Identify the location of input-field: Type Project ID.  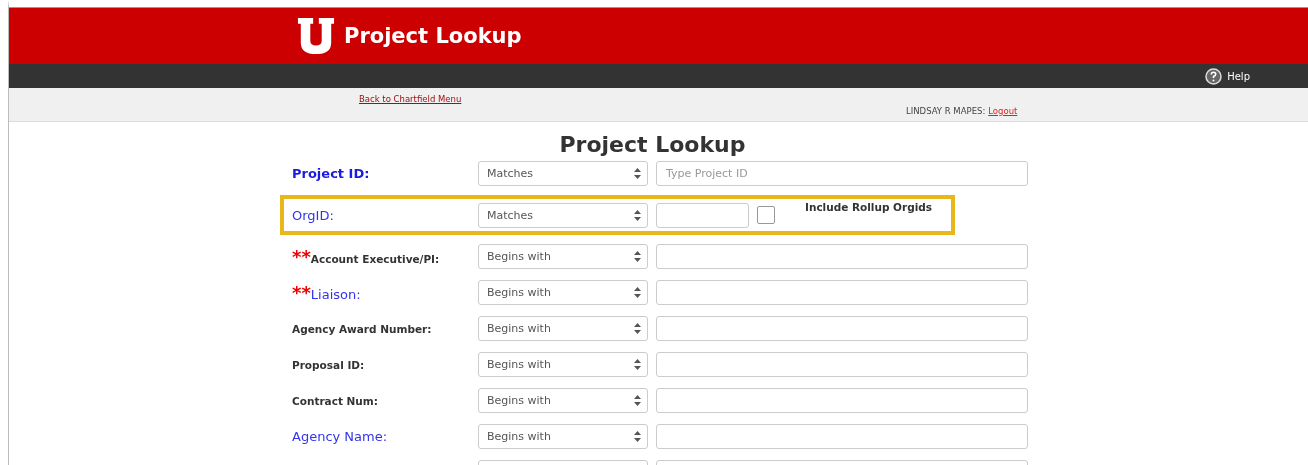
(842, 173).